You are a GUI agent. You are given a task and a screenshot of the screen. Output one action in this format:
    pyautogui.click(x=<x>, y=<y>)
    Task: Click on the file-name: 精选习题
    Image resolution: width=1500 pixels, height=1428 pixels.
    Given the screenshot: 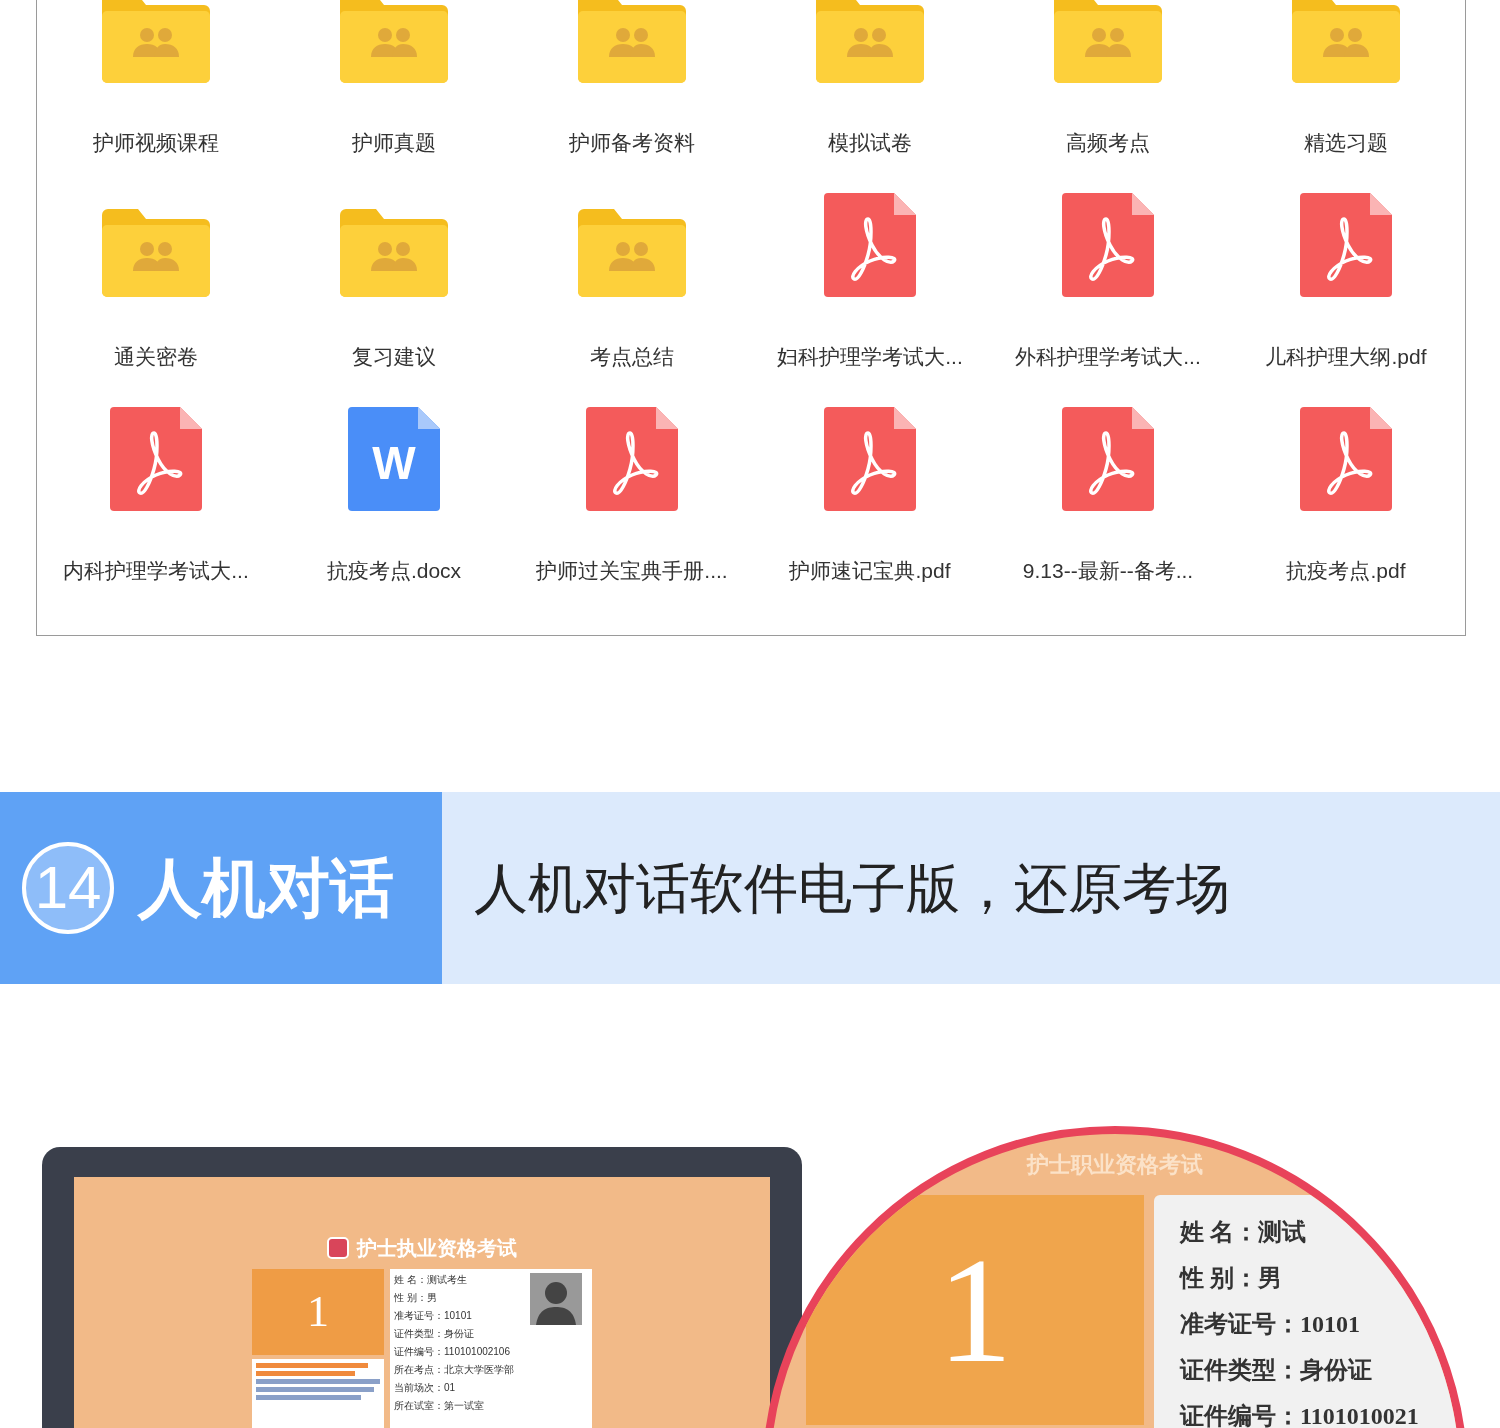 What is the action you would take?
    pyautogui.click(x=1346, y=143)
    